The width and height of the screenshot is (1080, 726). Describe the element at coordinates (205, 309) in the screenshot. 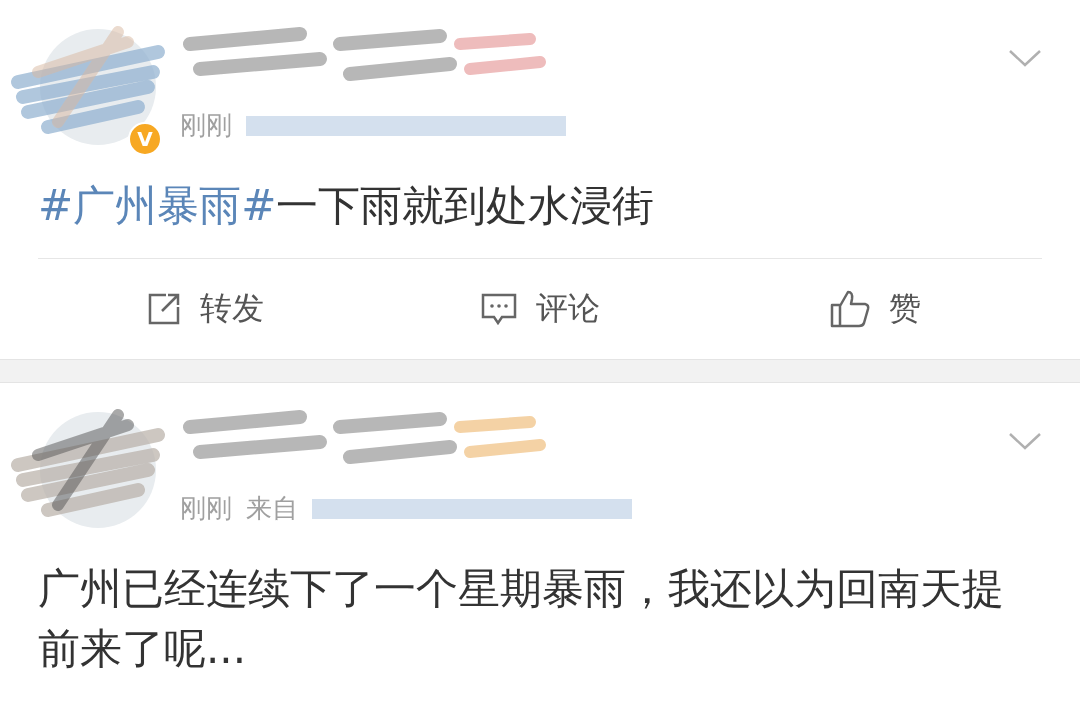

I see `repost-button: 转发` at that location.